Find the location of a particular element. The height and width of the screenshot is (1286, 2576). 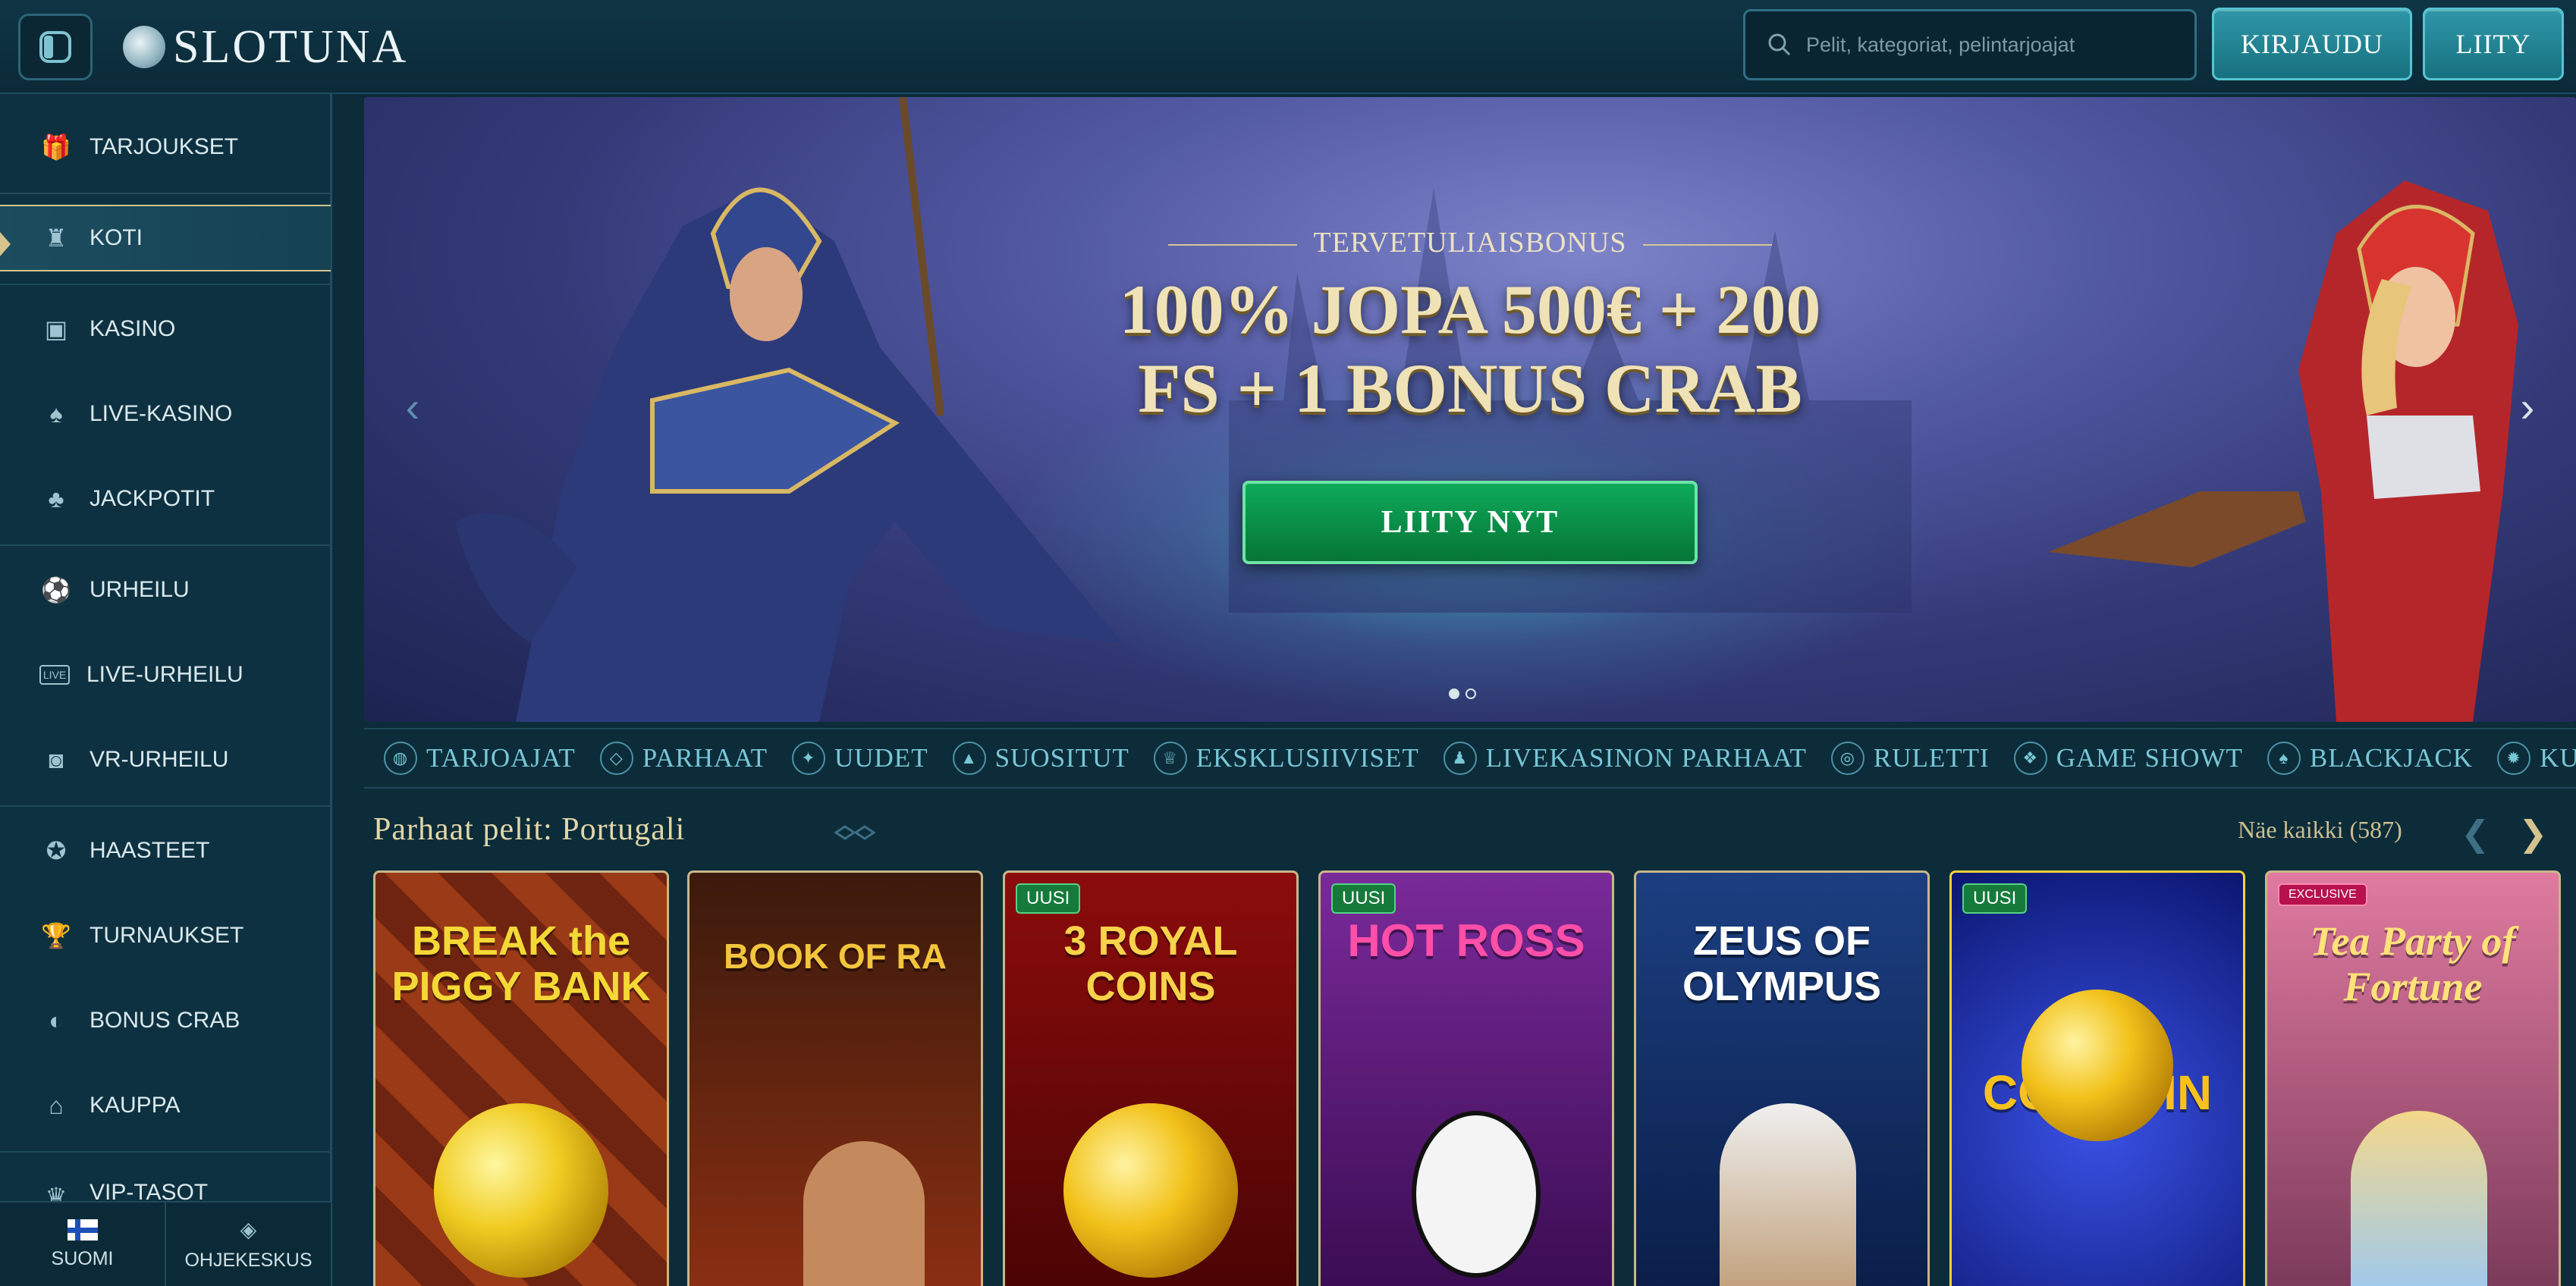

sidebar-item-turnaukset: 🏆 TURNAUKSET is located at coordinates (165, 936).